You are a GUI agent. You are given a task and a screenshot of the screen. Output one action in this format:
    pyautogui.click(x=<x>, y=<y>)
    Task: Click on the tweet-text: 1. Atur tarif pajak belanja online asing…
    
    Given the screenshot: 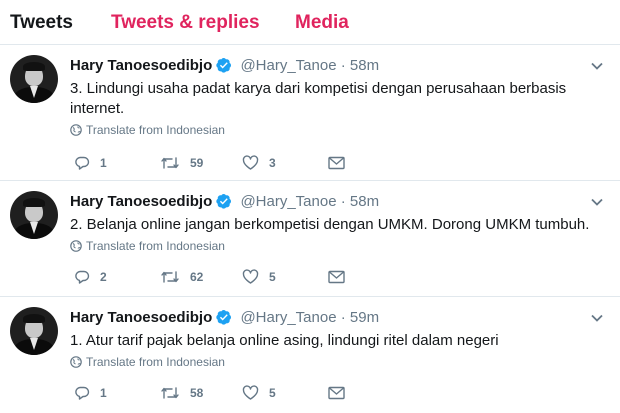 What is the action you would take?
    pyautogui.click(x=284, y=340)
    